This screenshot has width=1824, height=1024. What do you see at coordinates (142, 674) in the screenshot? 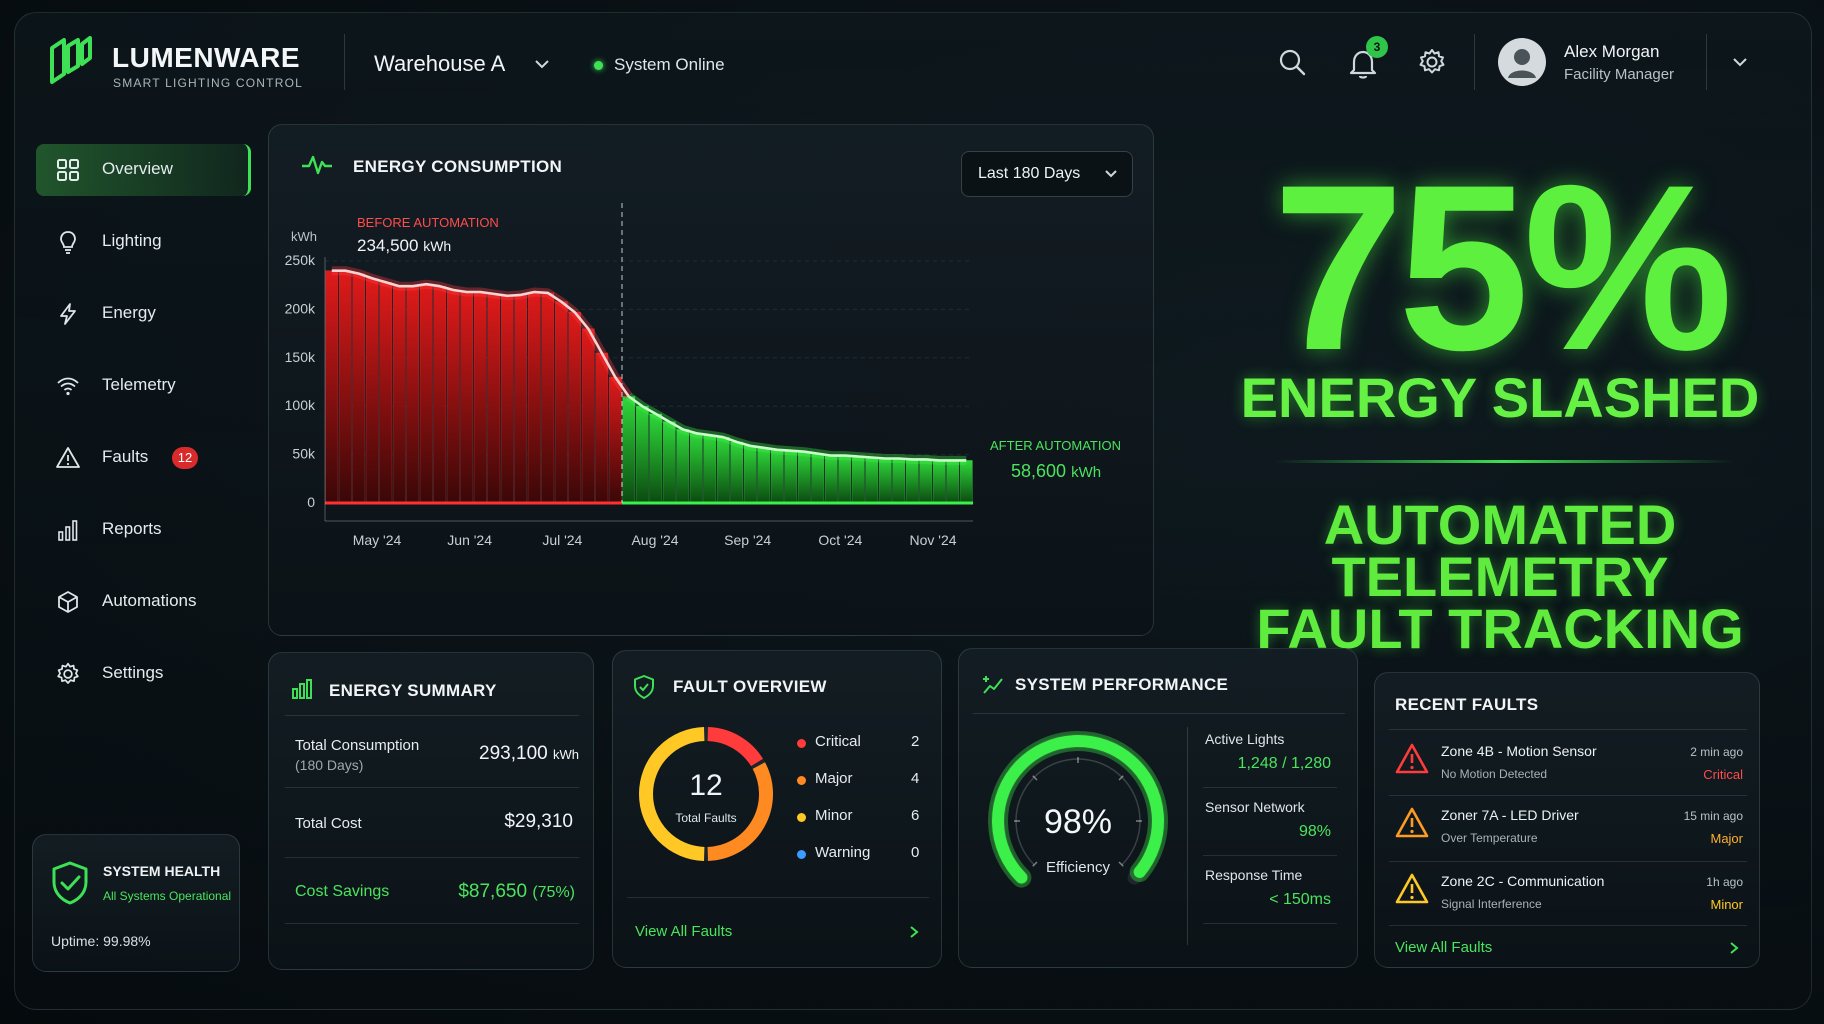
I see `sidebar-item-settings: Settings` at bounding box center [142, 674].